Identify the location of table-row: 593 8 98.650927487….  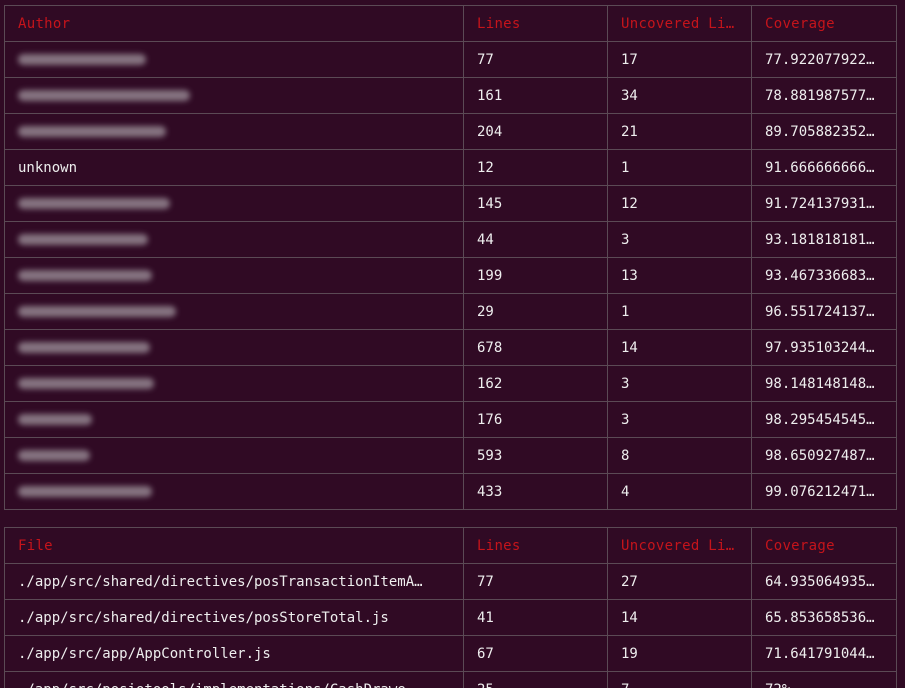
(450, 455).